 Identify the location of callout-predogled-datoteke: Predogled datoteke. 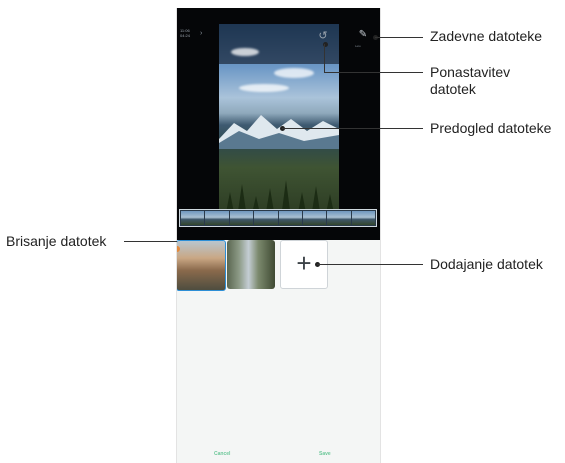
(491, 128).